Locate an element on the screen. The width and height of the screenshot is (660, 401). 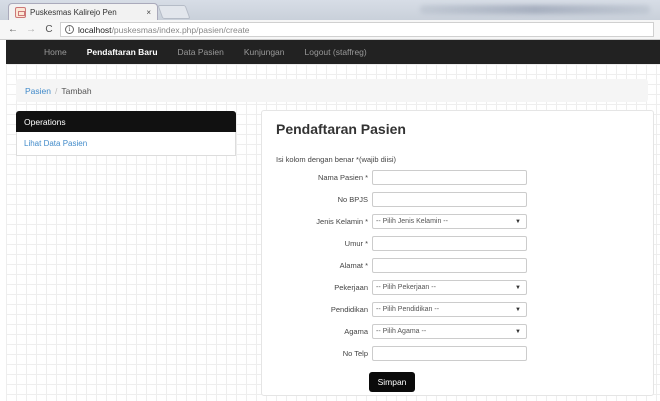
agama-select: -- Pilih Agama -- ▼ is located at coordinates (449, 331).